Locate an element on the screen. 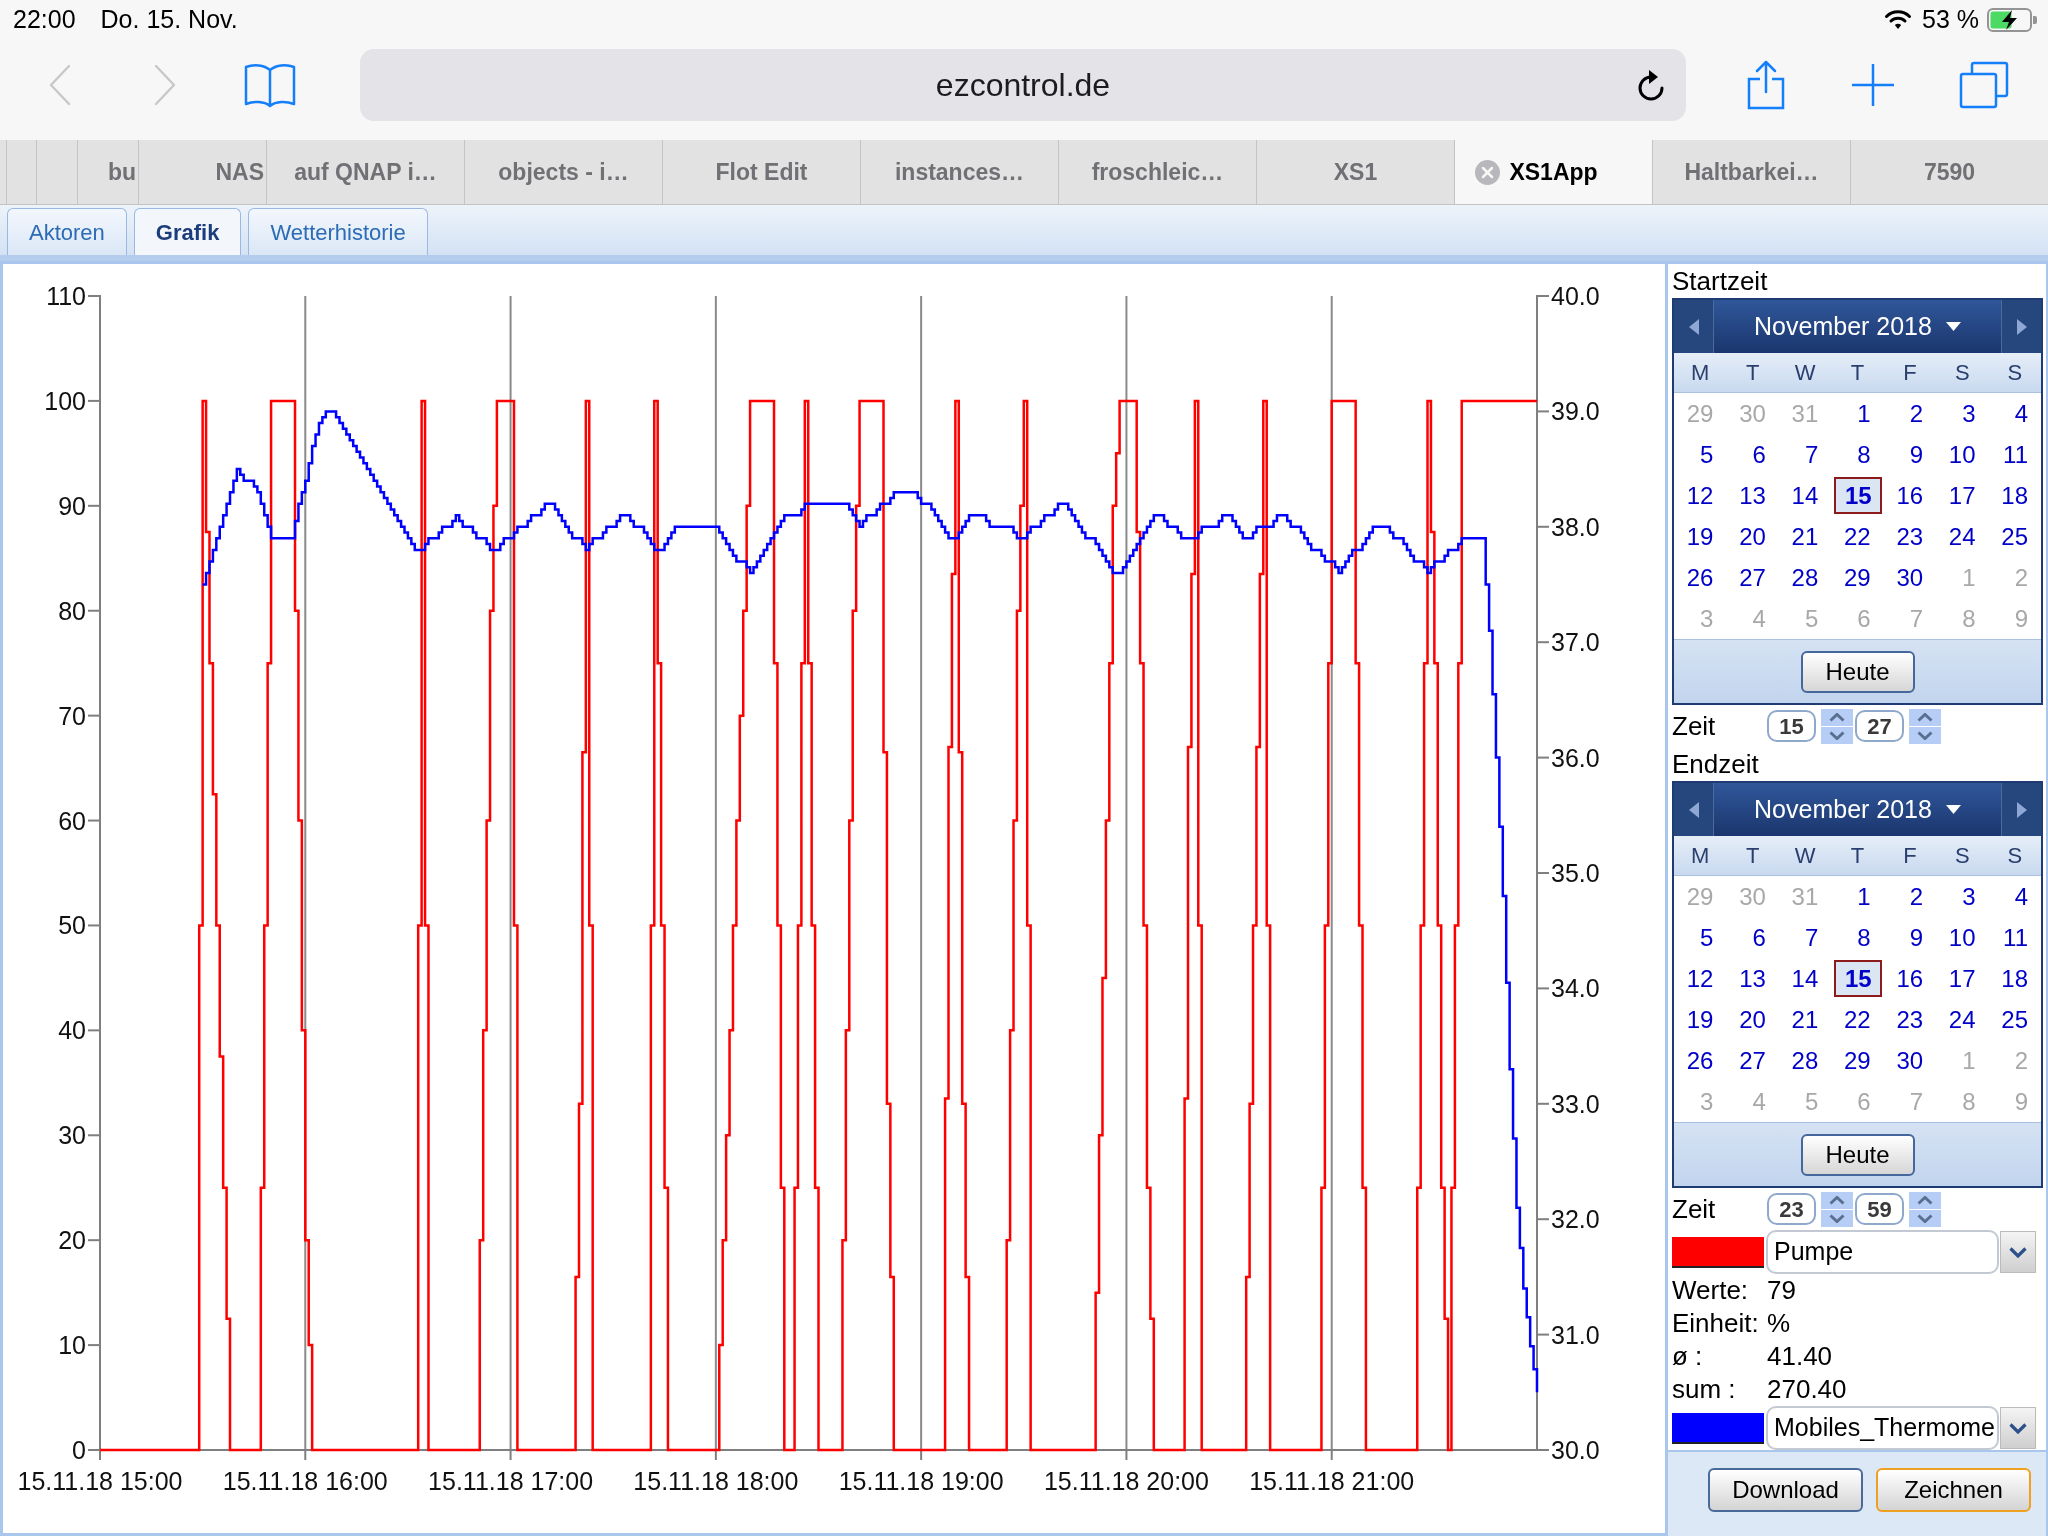 This screenshot has height=1536, width=2048. reload-icon is located at coordinates (1651, 85).